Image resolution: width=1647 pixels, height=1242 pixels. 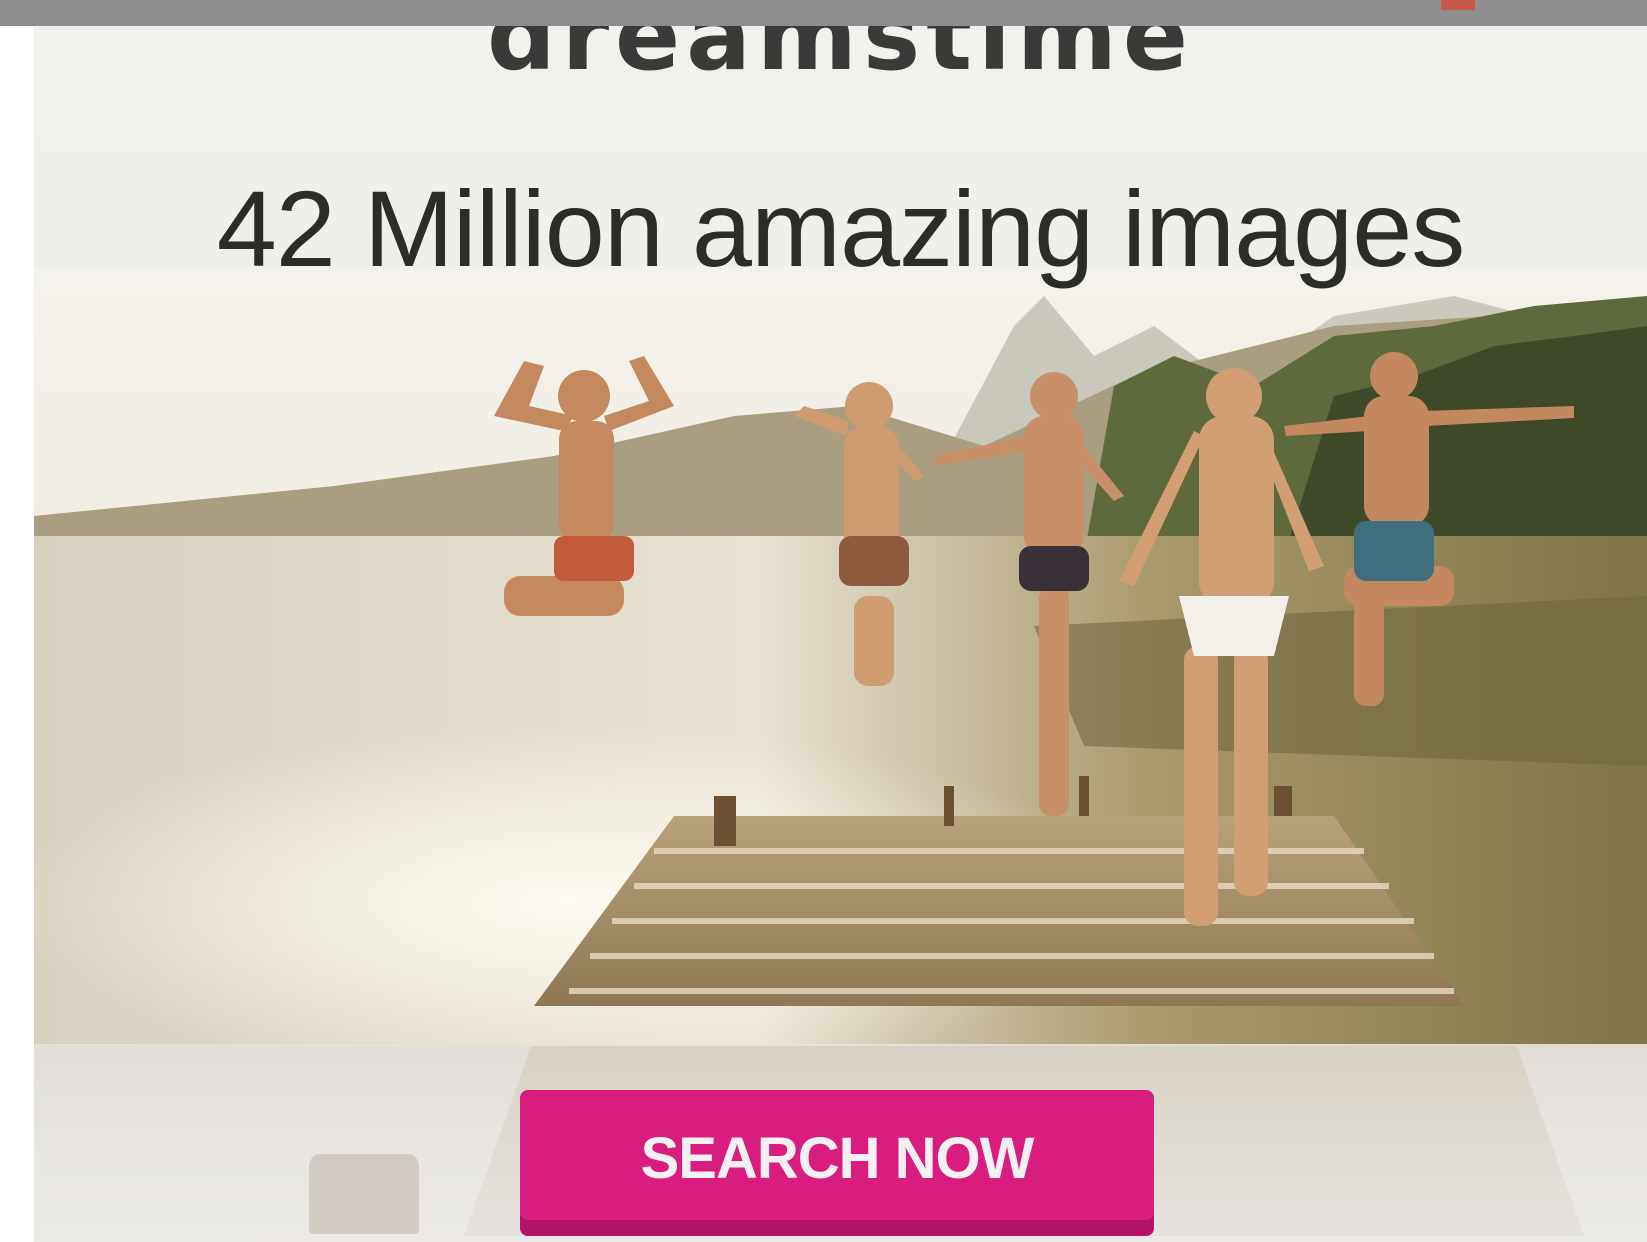 I want to click on search-now-button: SEARCH NOW, so click(x=837, y=1163).